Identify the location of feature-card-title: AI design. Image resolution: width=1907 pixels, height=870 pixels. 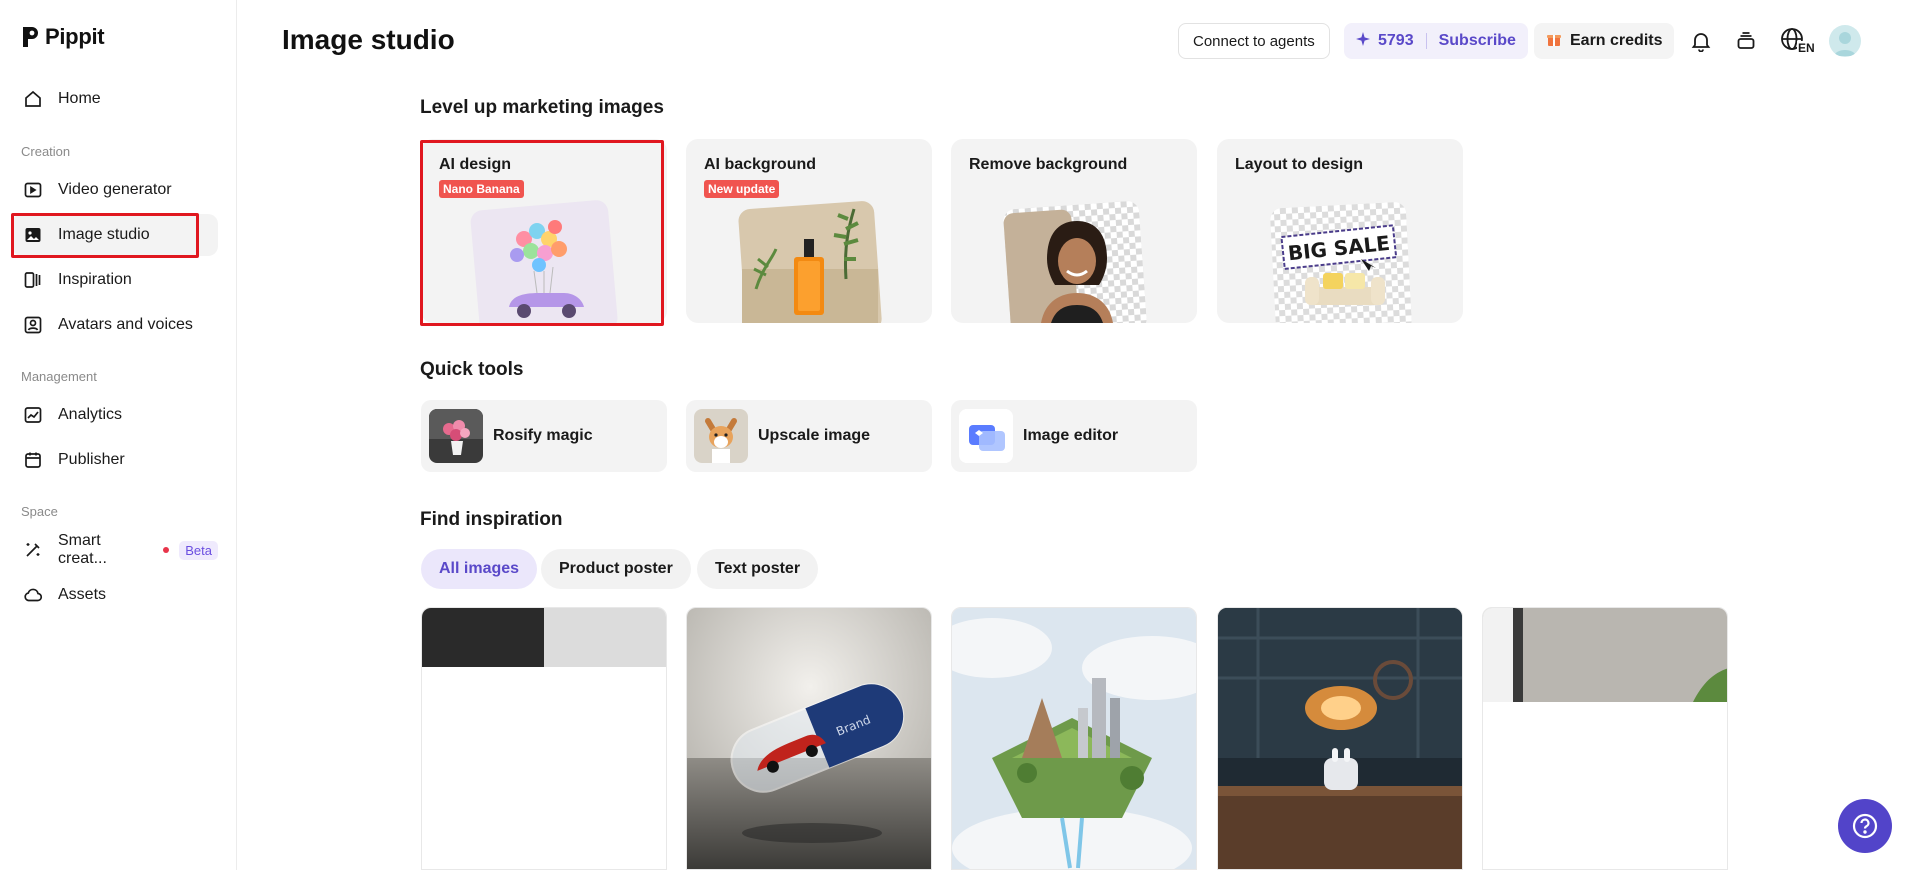
(475, 164).